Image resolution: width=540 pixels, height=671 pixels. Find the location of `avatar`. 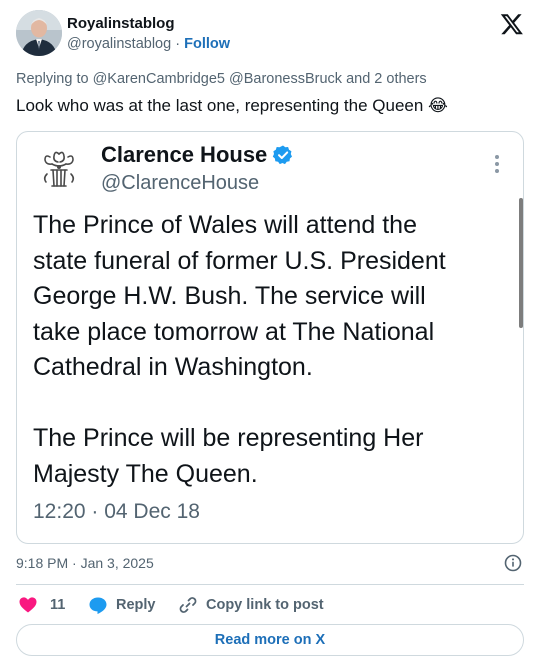

avatar is located at coordinates (39, 33).